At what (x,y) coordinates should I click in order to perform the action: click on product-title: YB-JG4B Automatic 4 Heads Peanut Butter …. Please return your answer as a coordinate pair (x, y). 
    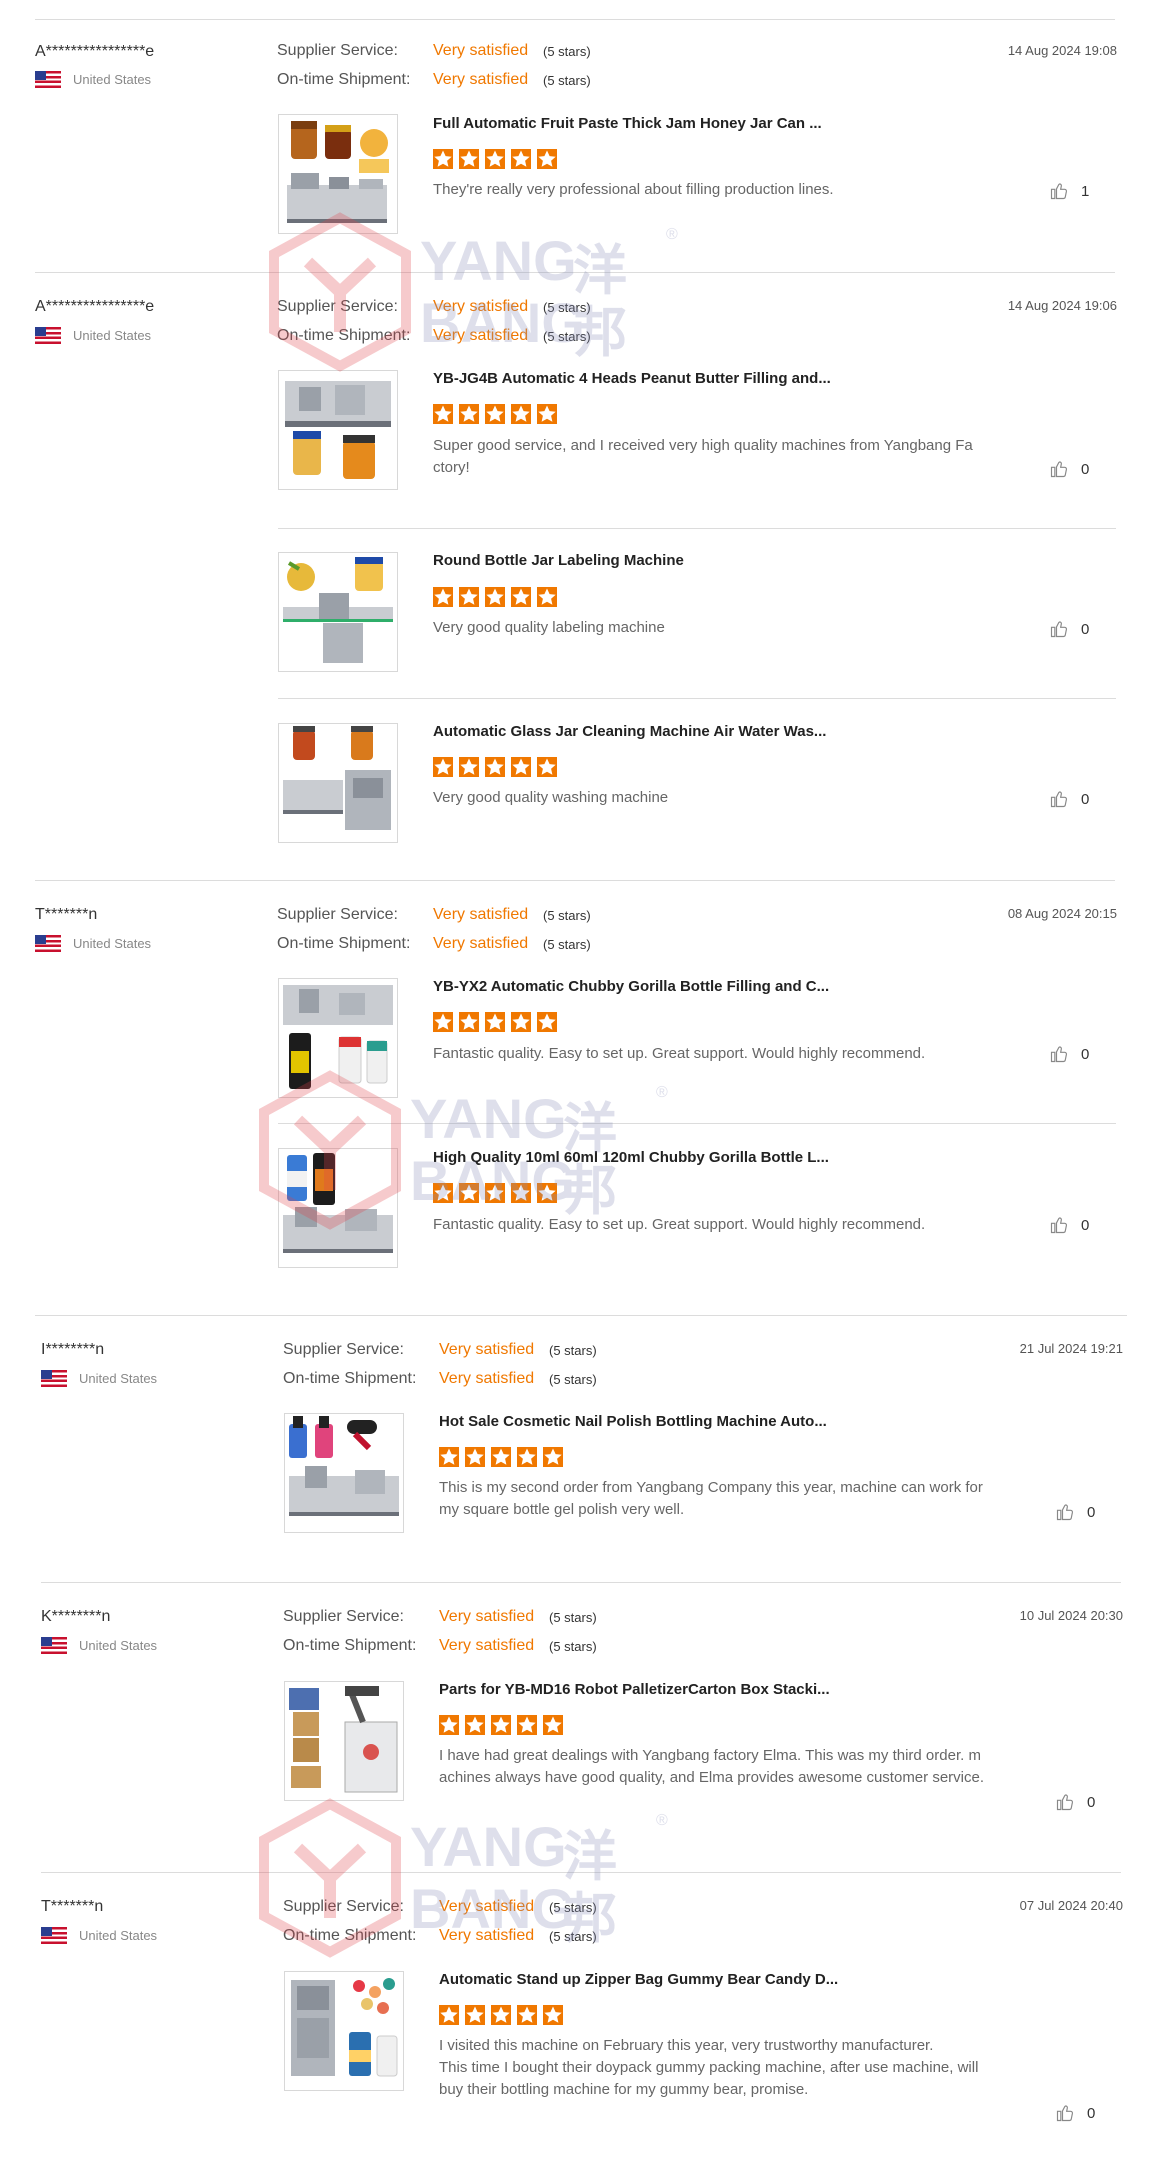
    Looking at the image, I should click on (632, 378).